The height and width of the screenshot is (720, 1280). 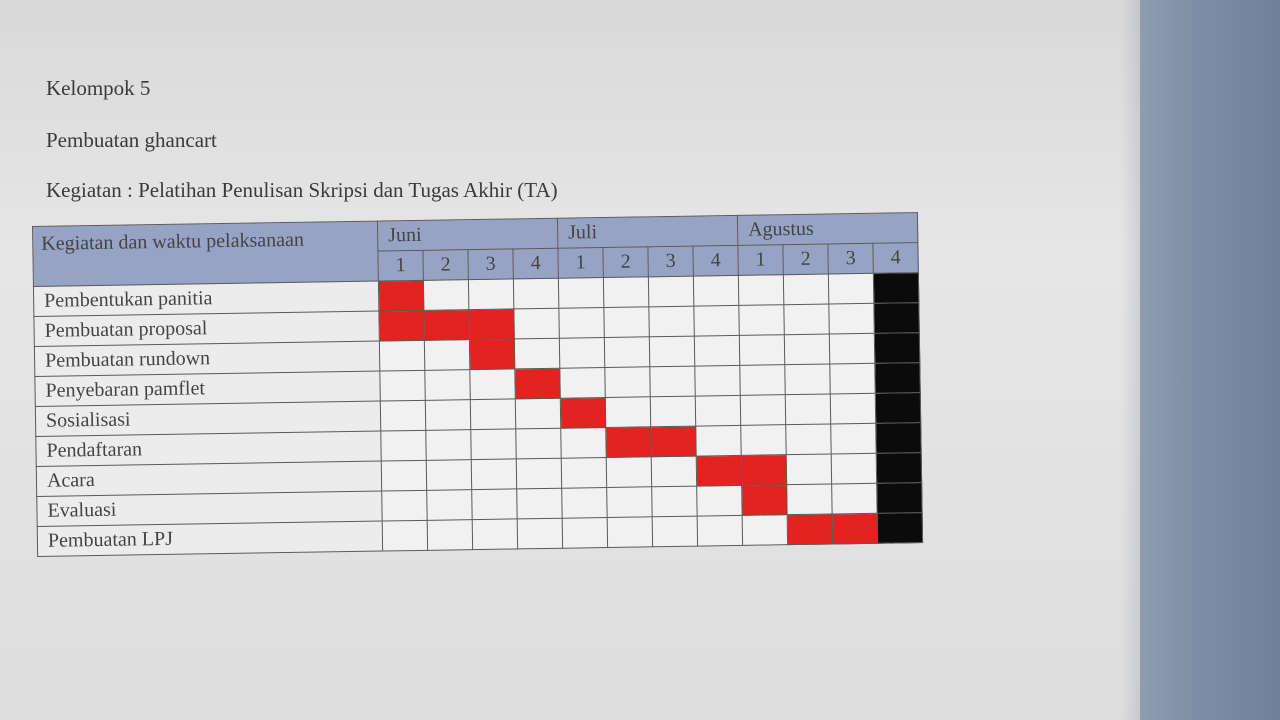 I want to click on month-header: Juli, so click(x=647, y=232).